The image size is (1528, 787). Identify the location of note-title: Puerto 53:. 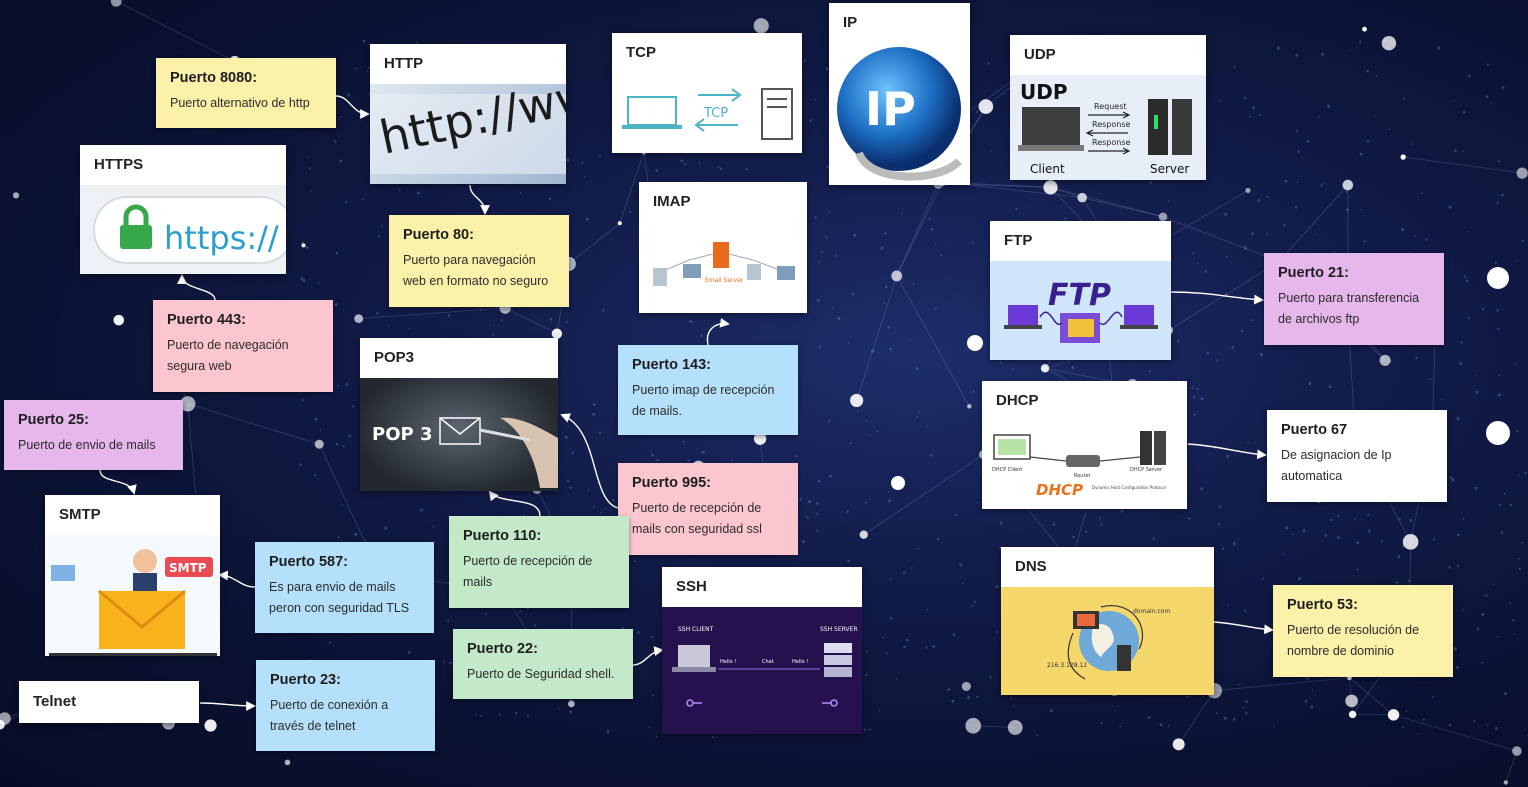
(1322, 605).